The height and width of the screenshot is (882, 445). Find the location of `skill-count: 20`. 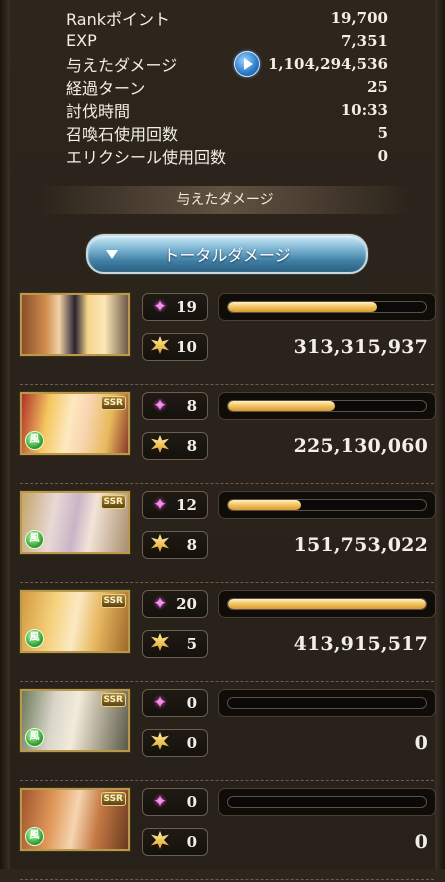

skill-count: 20 is located at coordinates (186, 604).